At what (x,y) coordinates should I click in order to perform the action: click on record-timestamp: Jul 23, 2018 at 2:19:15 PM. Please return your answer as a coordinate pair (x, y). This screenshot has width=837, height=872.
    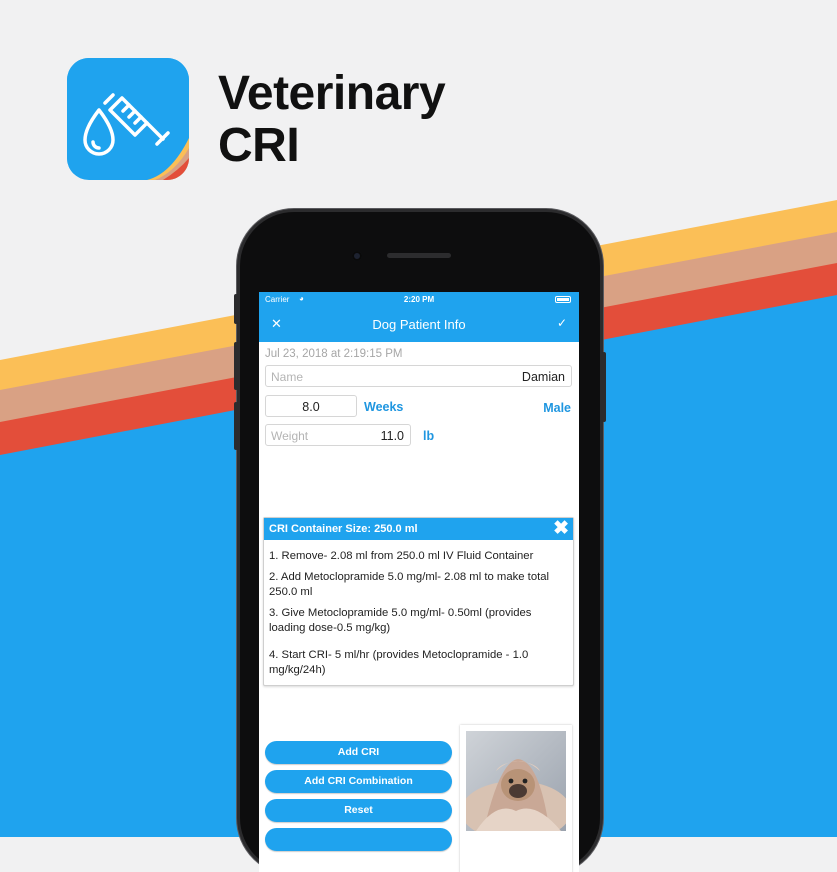
    Looking at the image, I should click on (334, 354).